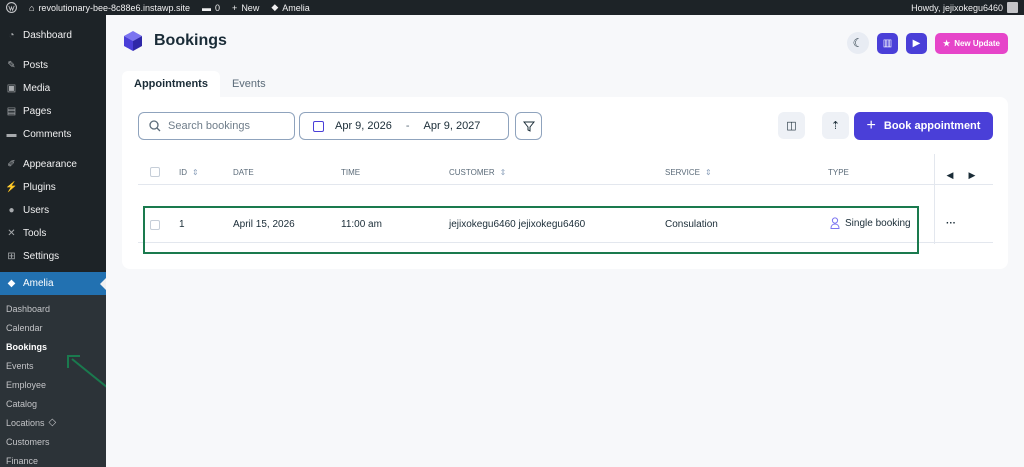 Image resolution: width=1024 pixels, height=467 pixels. Describe the element at coordinates (11, 256) in the screenshot. I see `settings-icon: ⊞` at that location.